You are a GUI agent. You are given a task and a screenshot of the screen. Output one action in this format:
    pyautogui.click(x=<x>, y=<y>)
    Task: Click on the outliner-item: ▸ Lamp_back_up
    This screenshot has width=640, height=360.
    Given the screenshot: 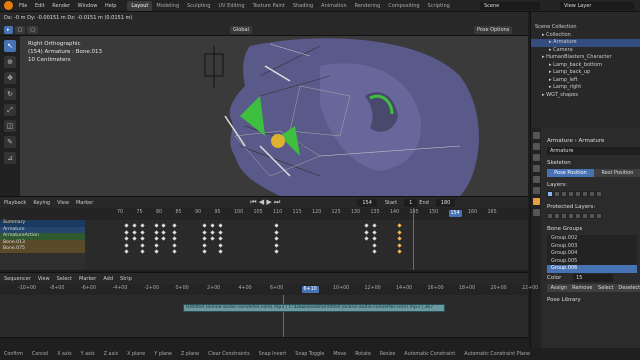 What is the action you would take?
    pyautogui.click(x=585, y=73)
    